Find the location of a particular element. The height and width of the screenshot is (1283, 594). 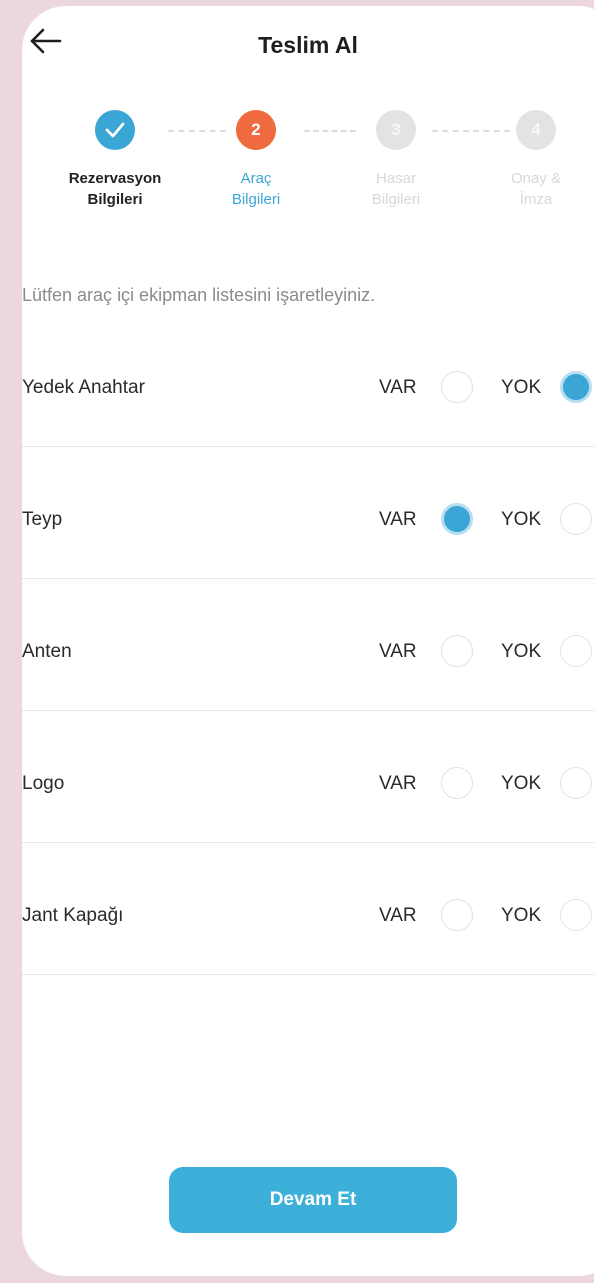

item-label: Yedek Anahtar is located at coordinates (83, 387).